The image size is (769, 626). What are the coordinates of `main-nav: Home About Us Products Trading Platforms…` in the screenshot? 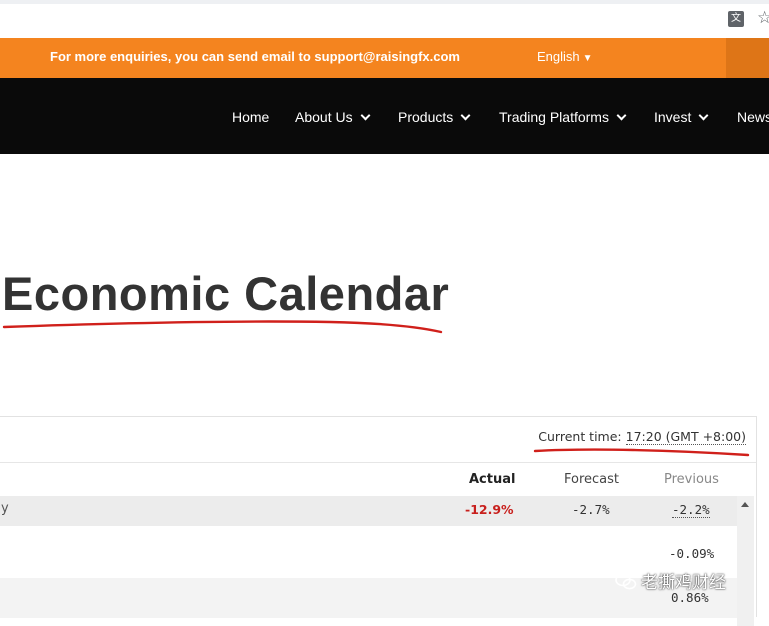 It's located at (384, 116).